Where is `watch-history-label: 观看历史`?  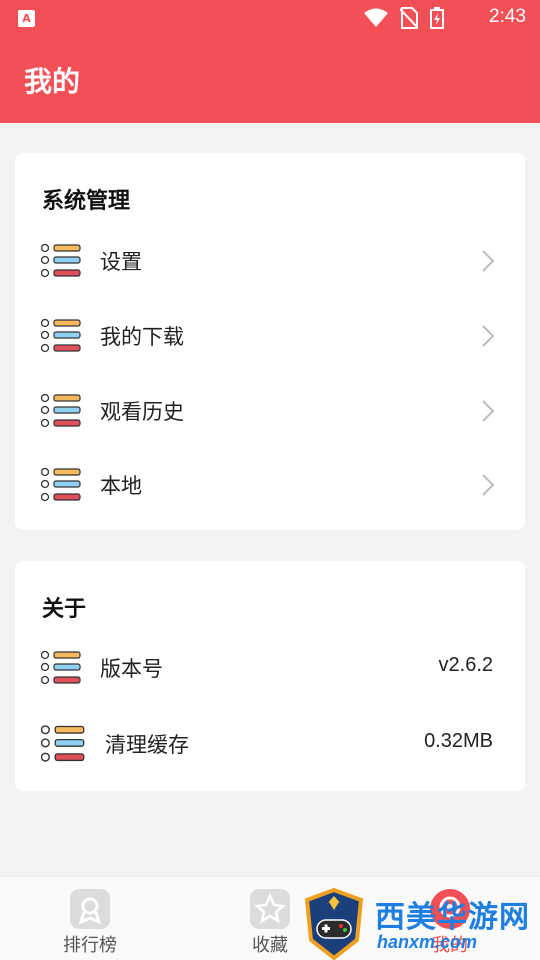
watch-history-label: 观看历史 is located at coordinates (142, 412).